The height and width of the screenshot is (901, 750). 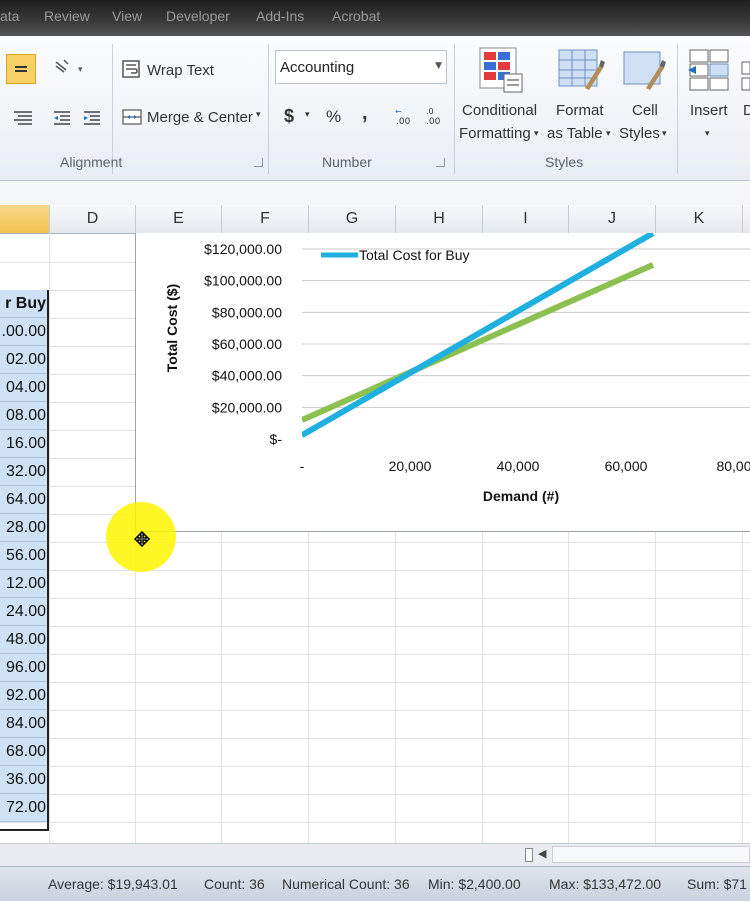 What do you see at coordinates (410, 466) in the screenshot?
I see `x-tick-label: 20,000` at bounding box center [410, 466].